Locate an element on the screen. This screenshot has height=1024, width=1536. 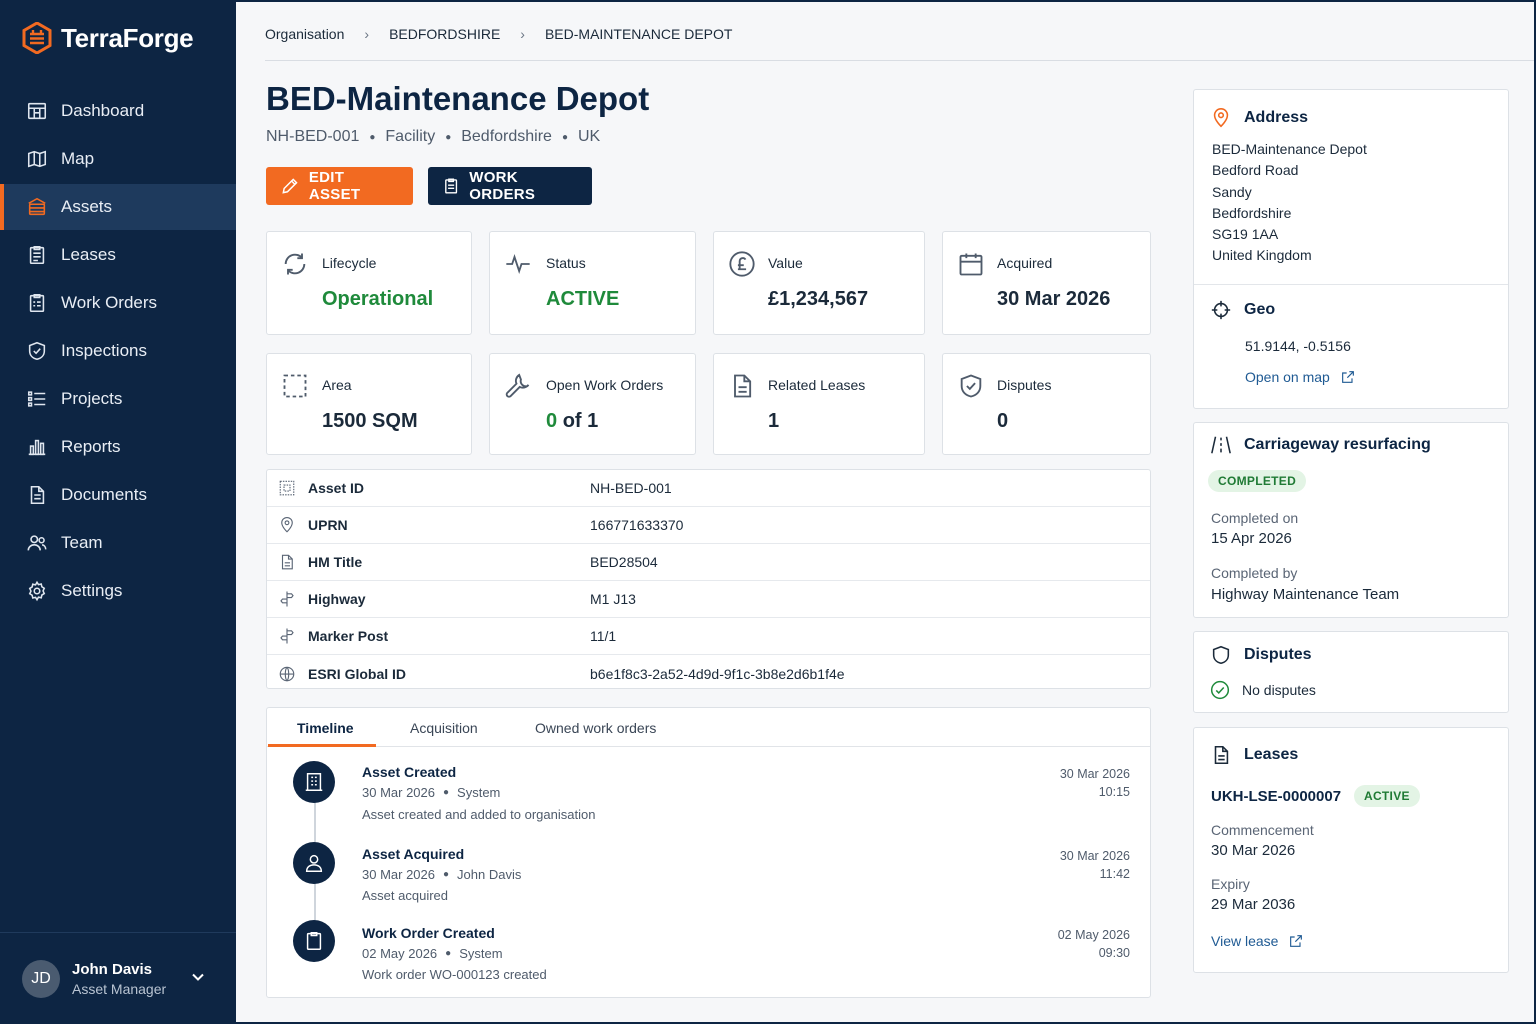
sidebar-item-team: Team is located at coordinates (118, 543).